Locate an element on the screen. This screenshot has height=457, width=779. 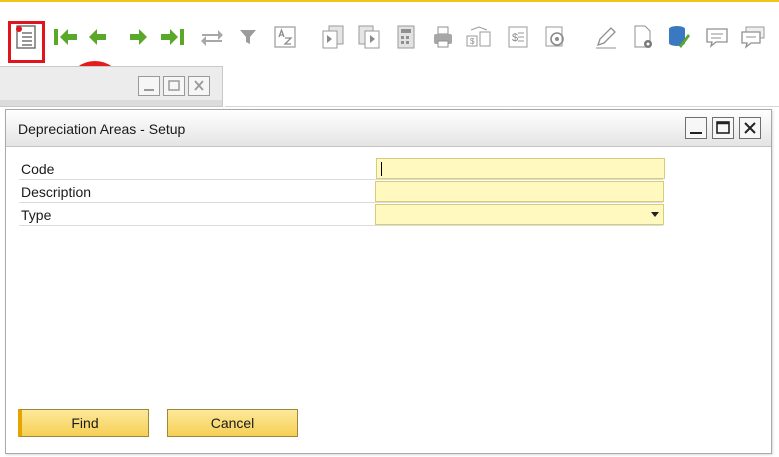
background-window is located at coordinates (111, 86).